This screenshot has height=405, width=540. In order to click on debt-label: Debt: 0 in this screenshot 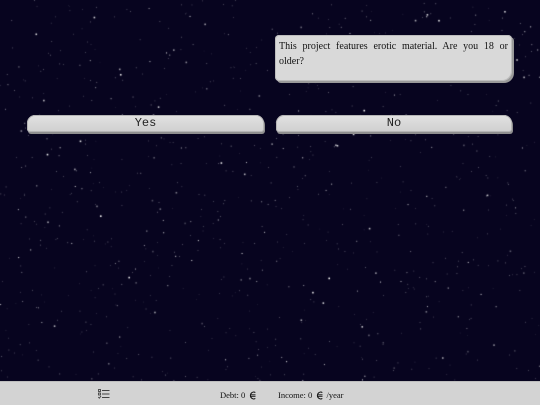, I will do `click(233, 395)`.